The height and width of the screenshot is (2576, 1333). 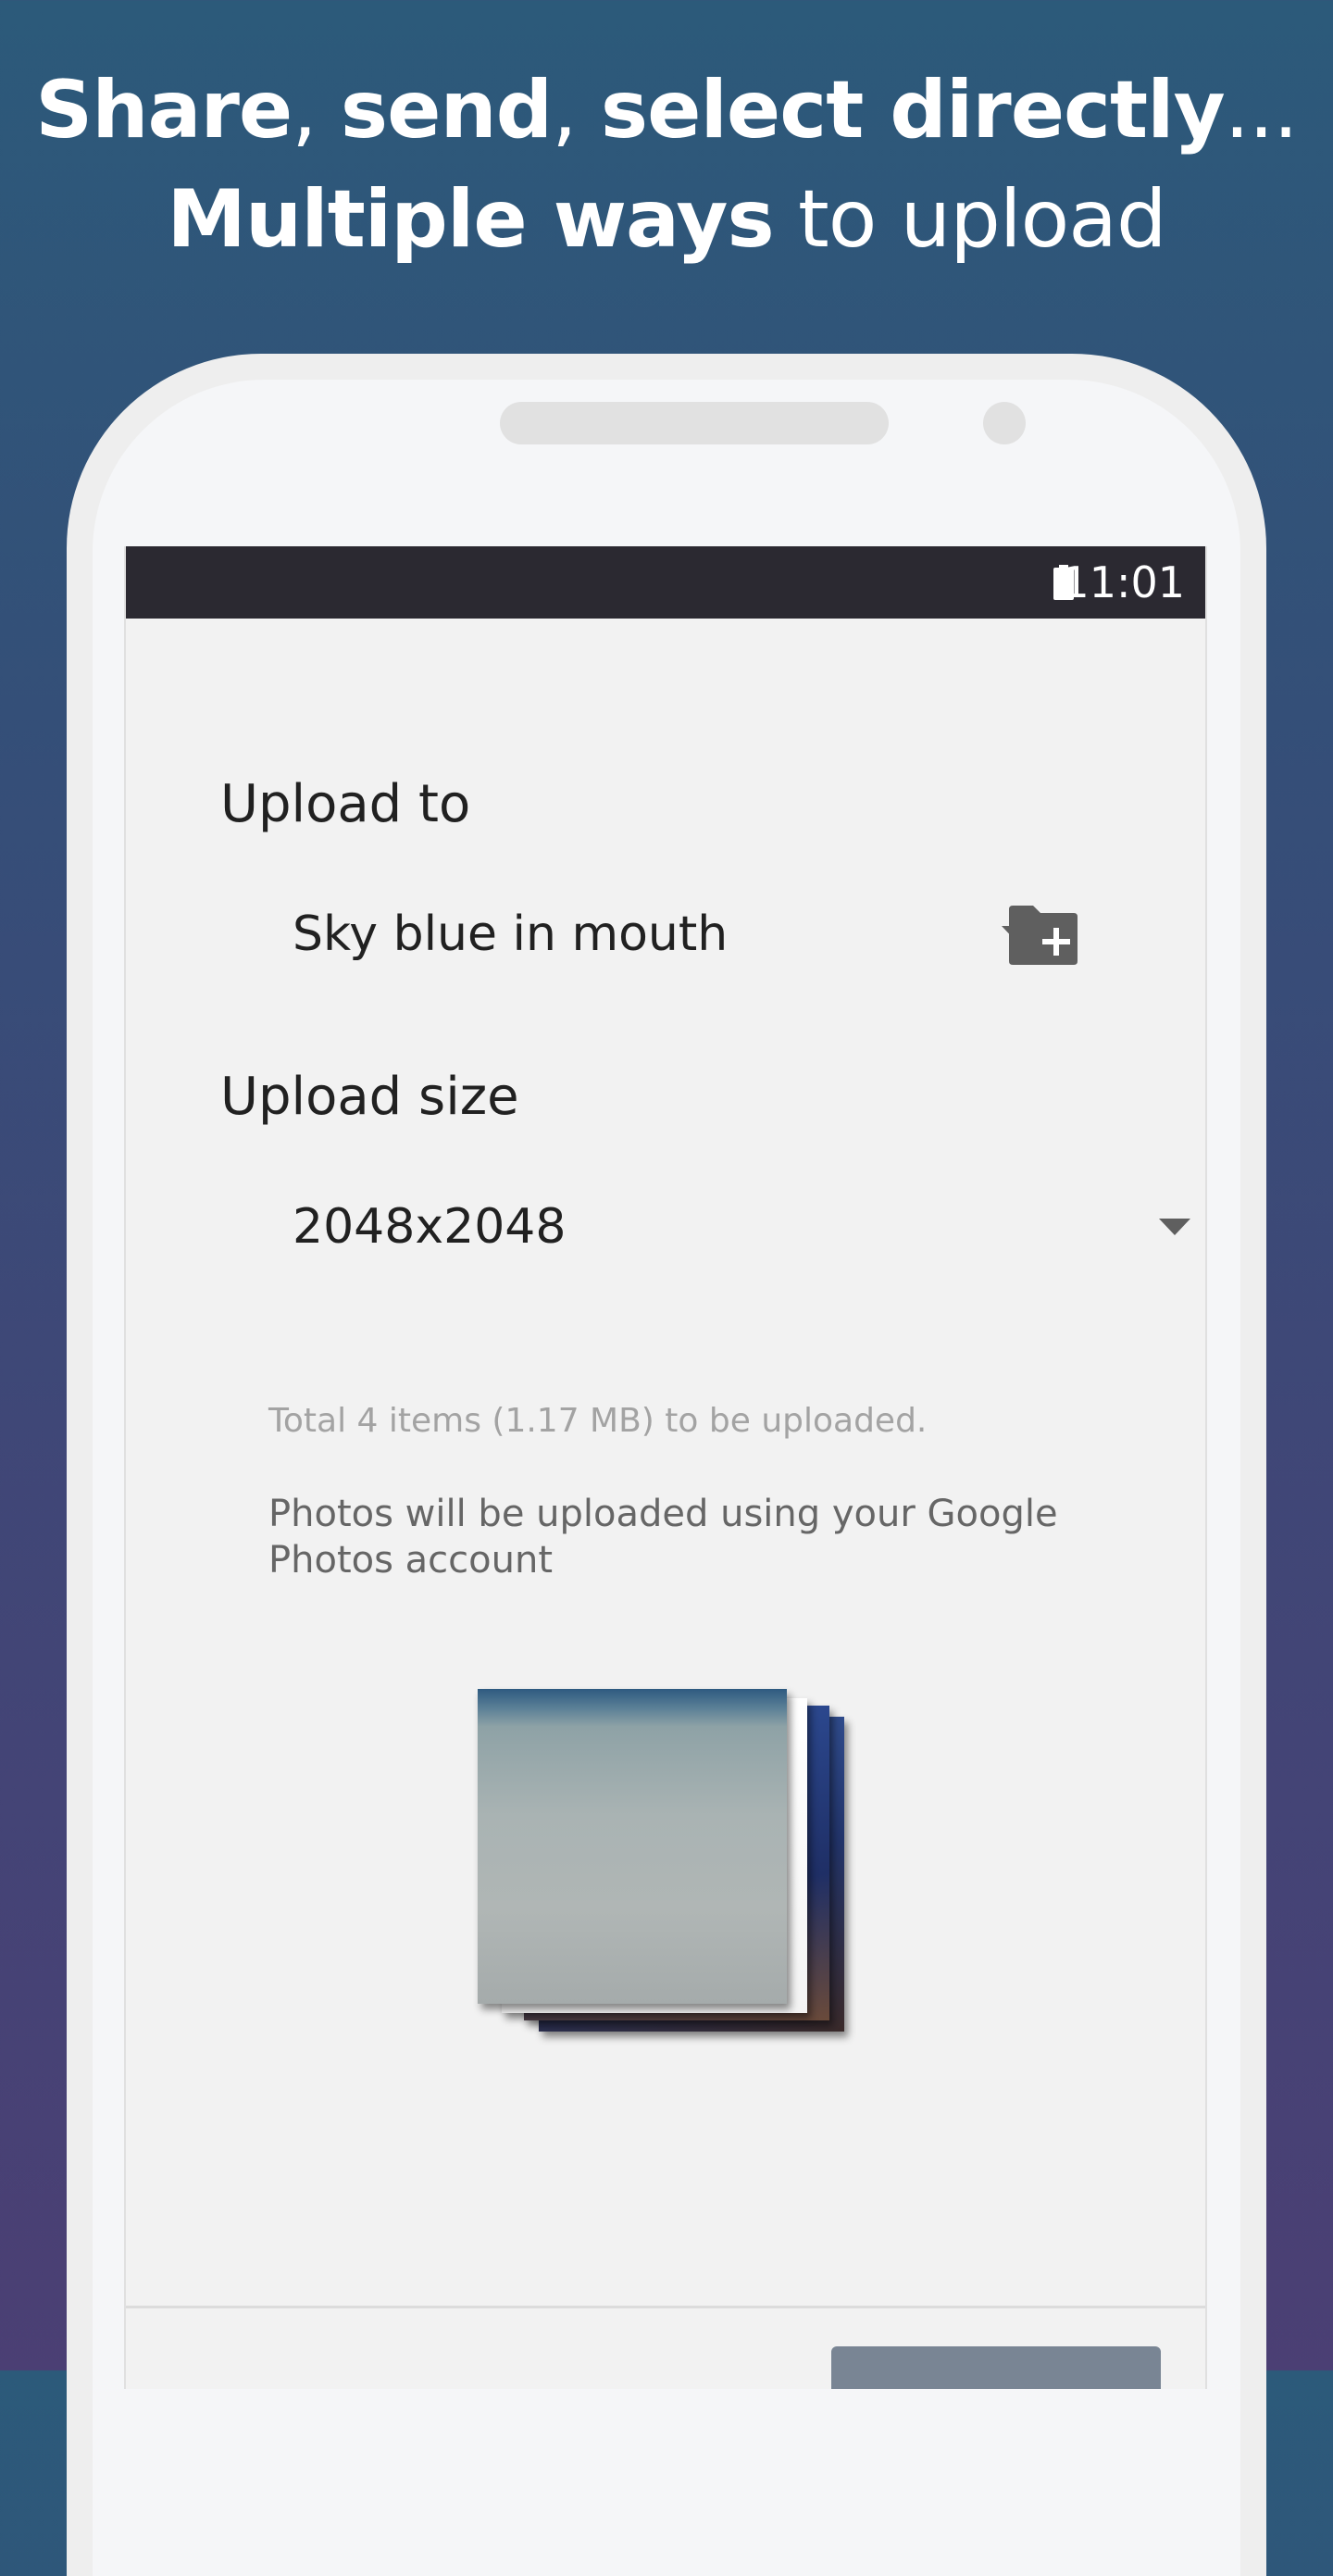 I want to click on promo-select-directly: select directly, so click(x=913, y=110).